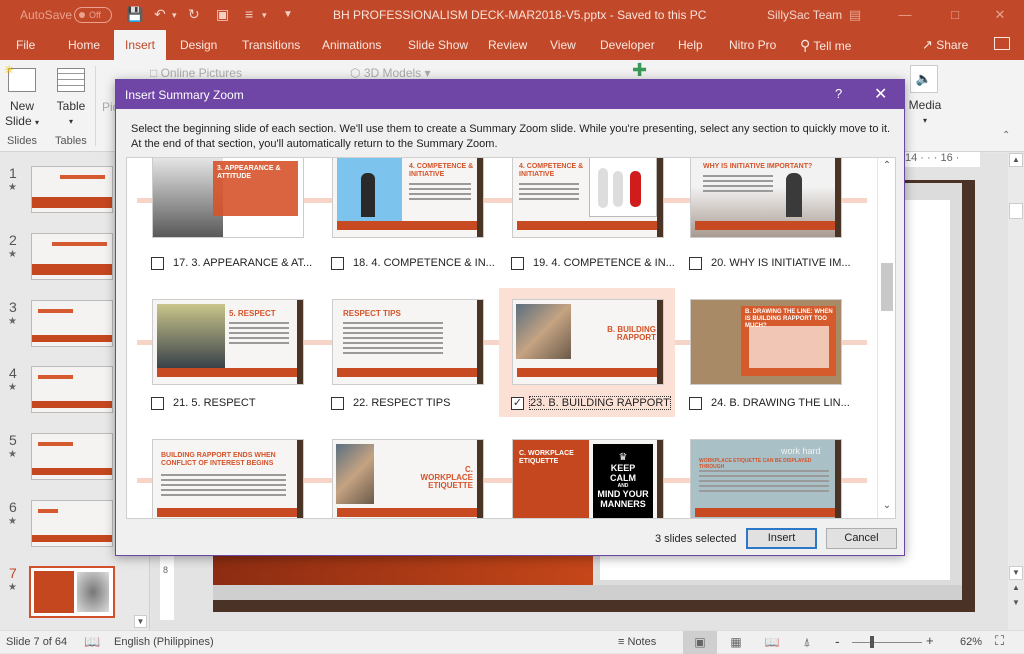 The height and width of the screenshot is (654, 1024). What do you see at coordinates (930, 640) in the screenshot?
I see `zoom-in-icon: +` at bounding box center [930, 640].